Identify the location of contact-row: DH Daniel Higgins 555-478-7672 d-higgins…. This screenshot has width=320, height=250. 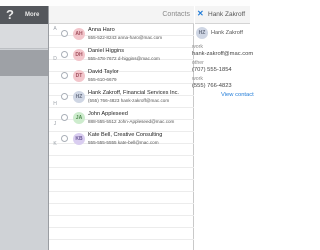
(127, 55).